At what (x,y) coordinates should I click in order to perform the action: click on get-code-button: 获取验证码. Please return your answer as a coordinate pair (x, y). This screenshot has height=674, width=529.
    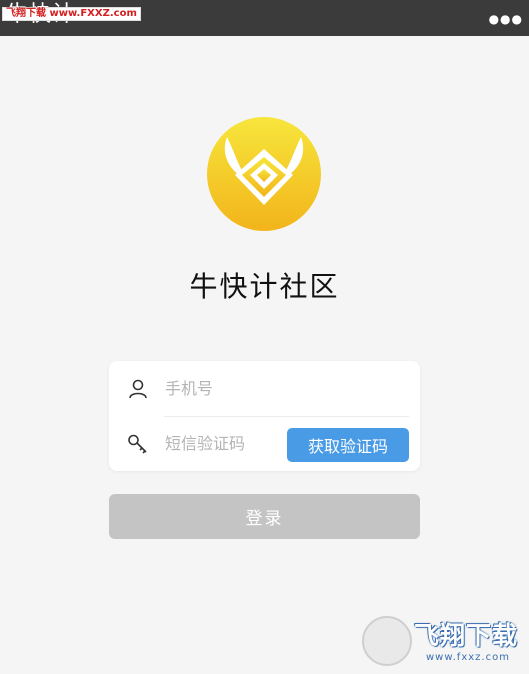
    Looking at the image, I should click on (348, 445).